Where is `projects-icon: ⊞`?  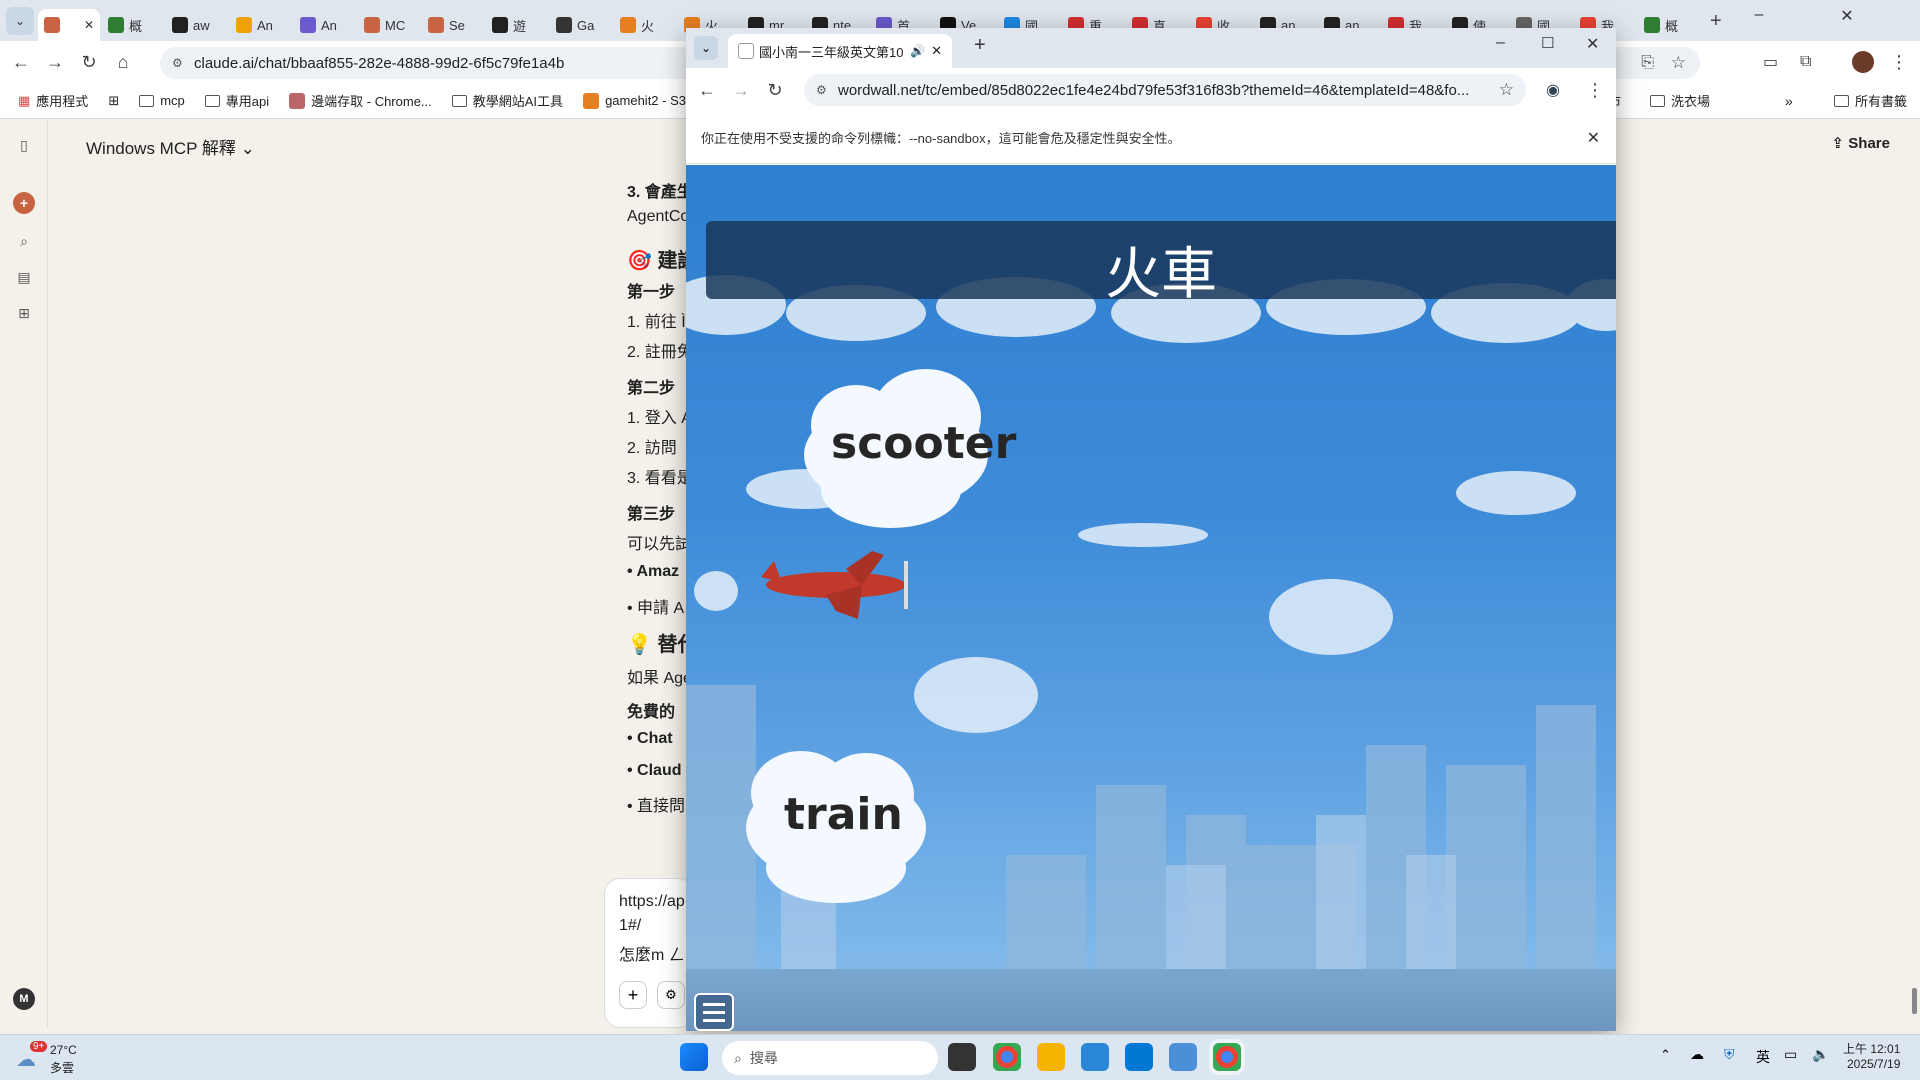
projects-icon: ⊞ is located at coordinates (24, 313).